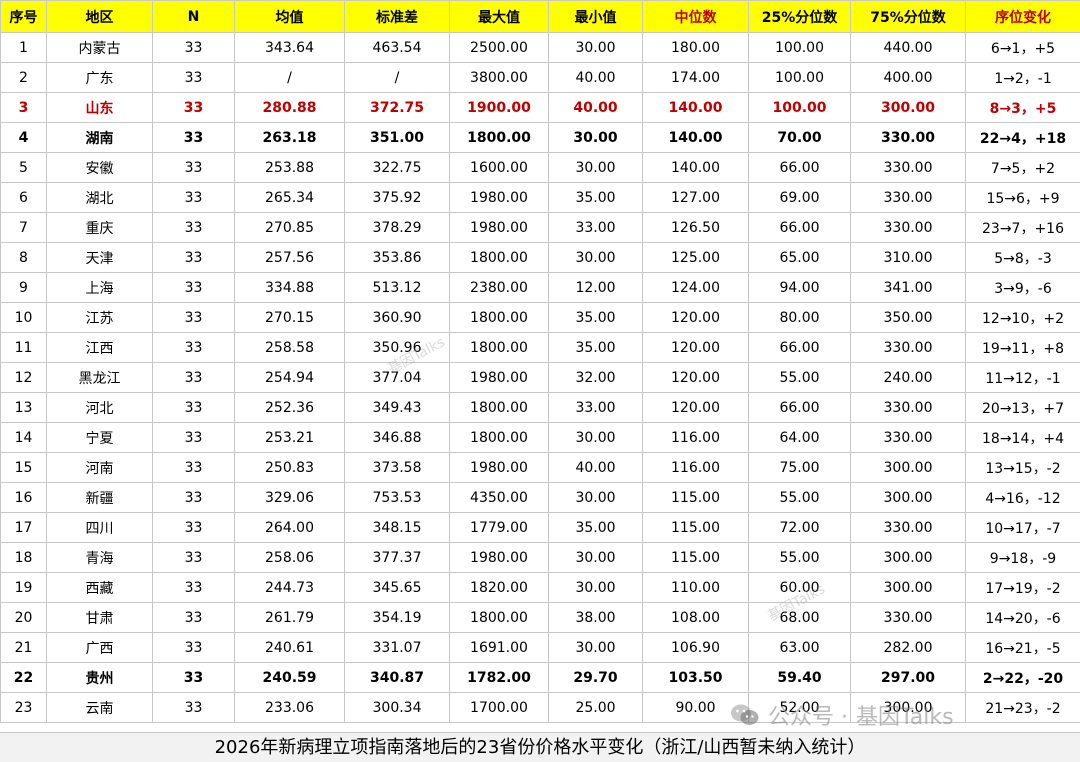 The height and width of the screenshot is (762, 1080). I want to click on table-cell: 河南, so click(100, 468).